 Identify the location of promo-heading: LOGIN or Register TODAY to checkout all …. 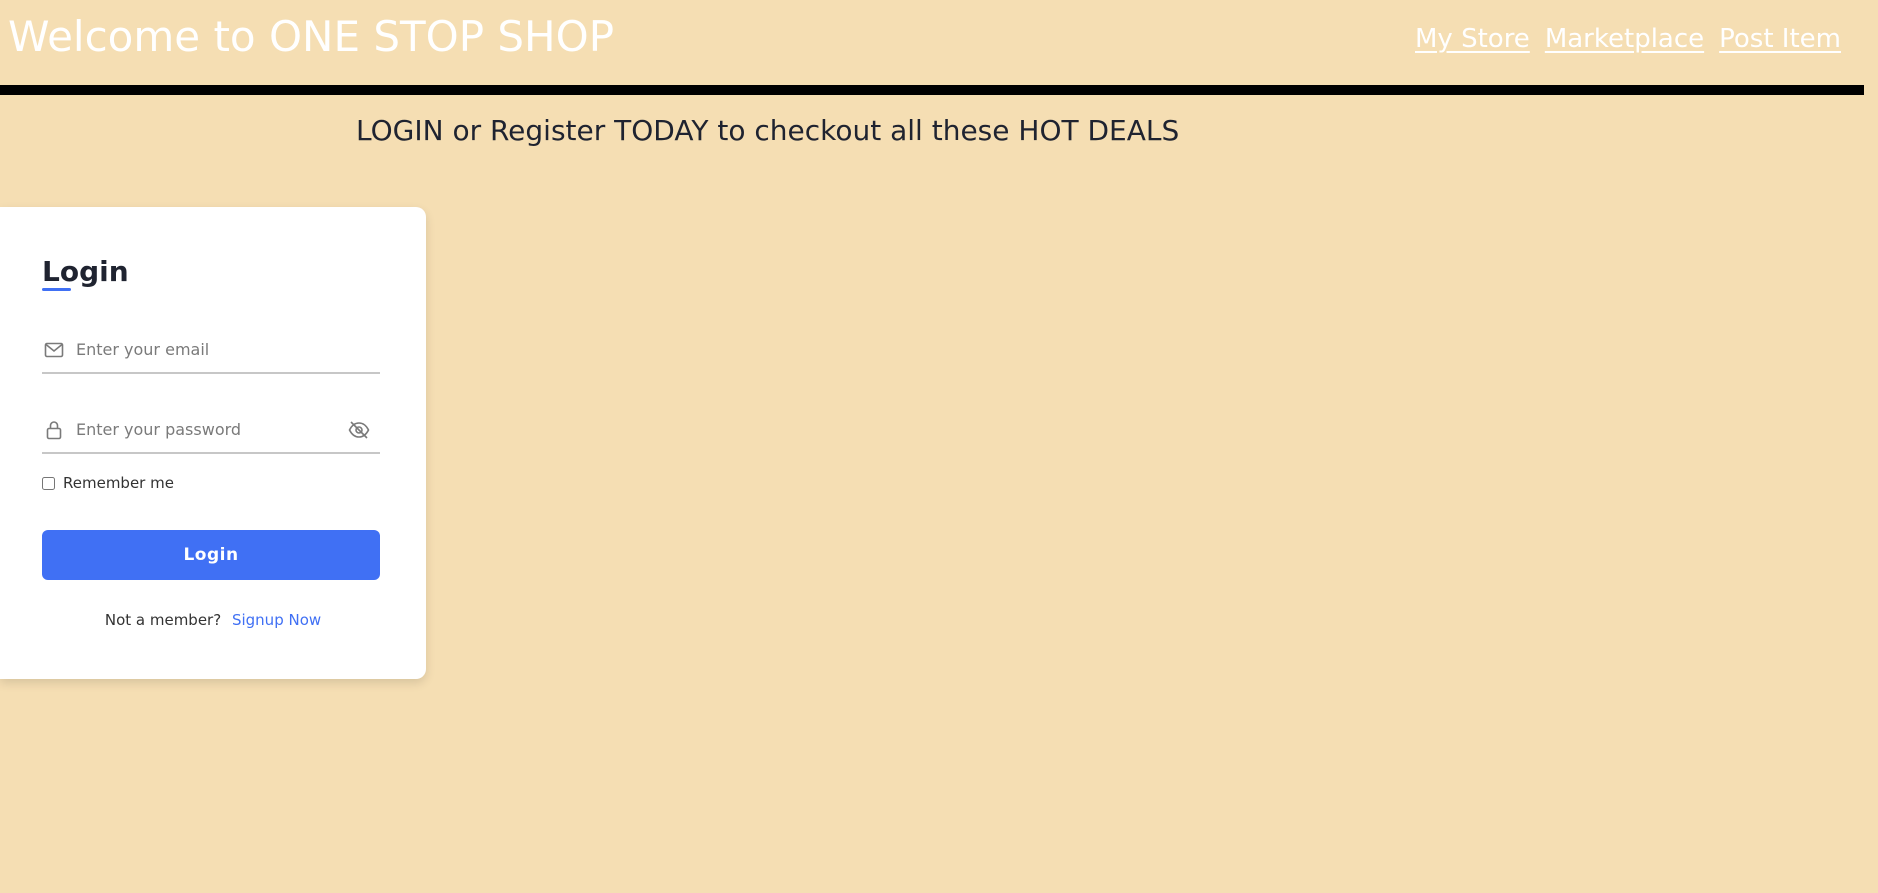
(768, 130).